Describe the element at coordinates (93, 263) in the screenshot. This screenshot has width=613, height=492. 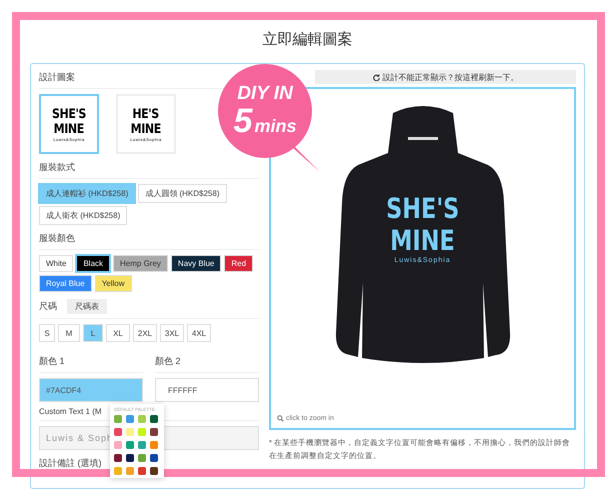
I see `color-option: Black` at that location.